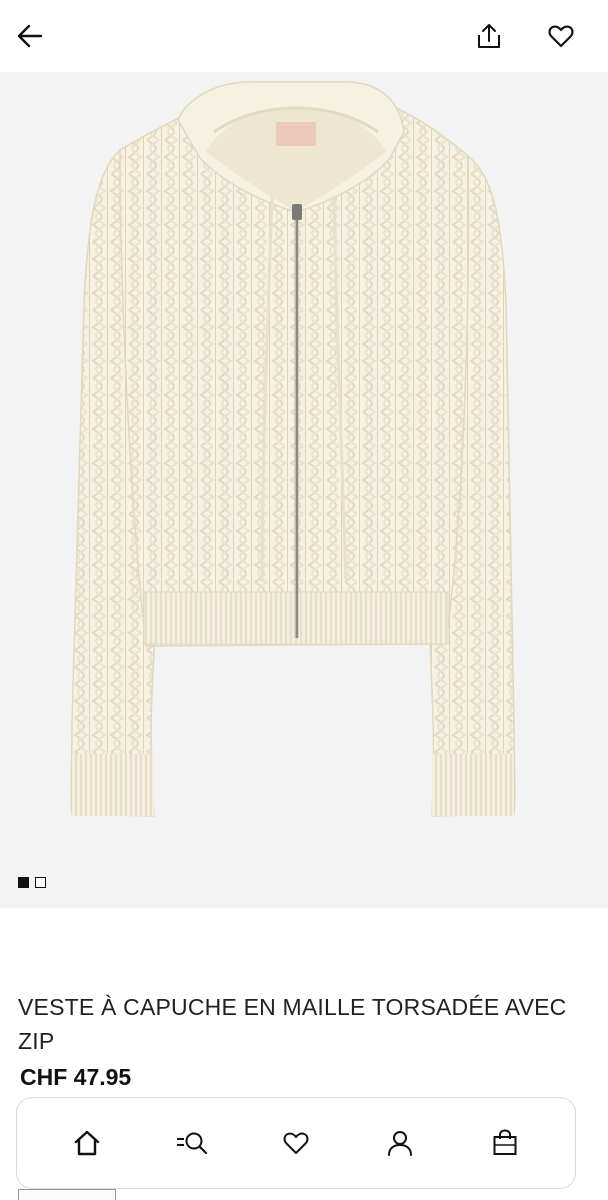  I want to click on share-icon, so click(489, 36).